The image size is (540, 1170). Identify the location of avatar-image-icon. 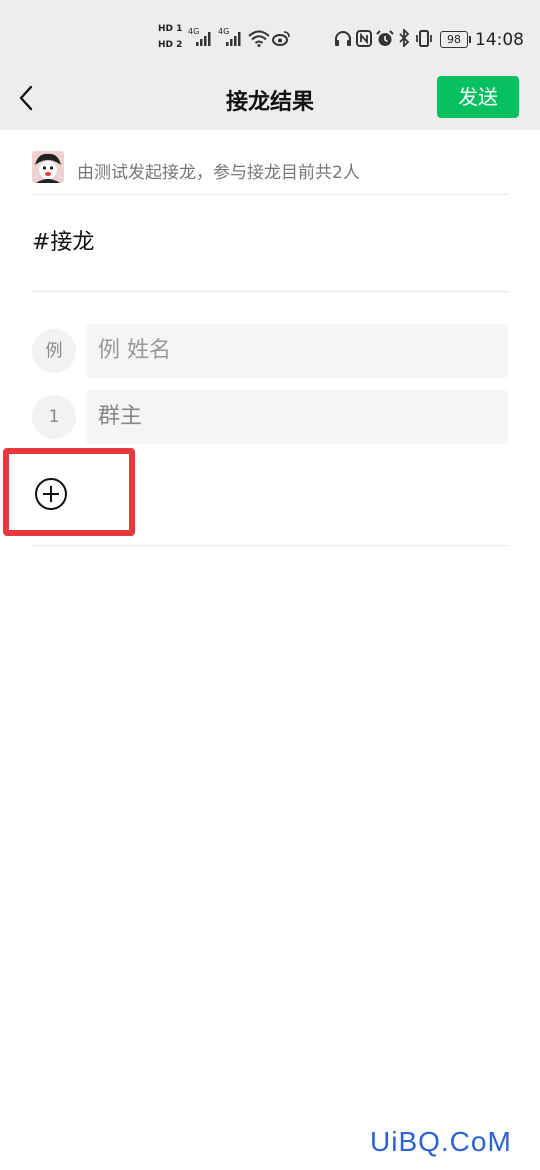
(48, 167).